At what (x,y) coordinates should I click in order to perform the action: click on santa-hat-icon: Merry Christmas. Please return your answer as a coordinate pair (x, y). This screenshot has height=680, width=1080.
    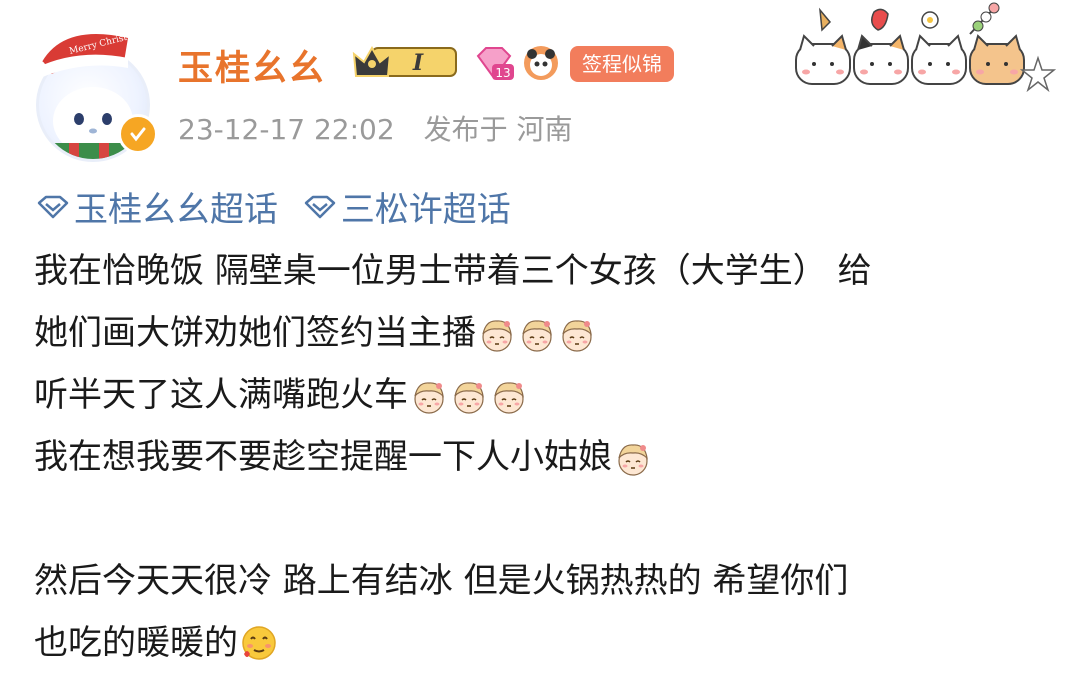
    Looking at the image, I should click on (84, 53).